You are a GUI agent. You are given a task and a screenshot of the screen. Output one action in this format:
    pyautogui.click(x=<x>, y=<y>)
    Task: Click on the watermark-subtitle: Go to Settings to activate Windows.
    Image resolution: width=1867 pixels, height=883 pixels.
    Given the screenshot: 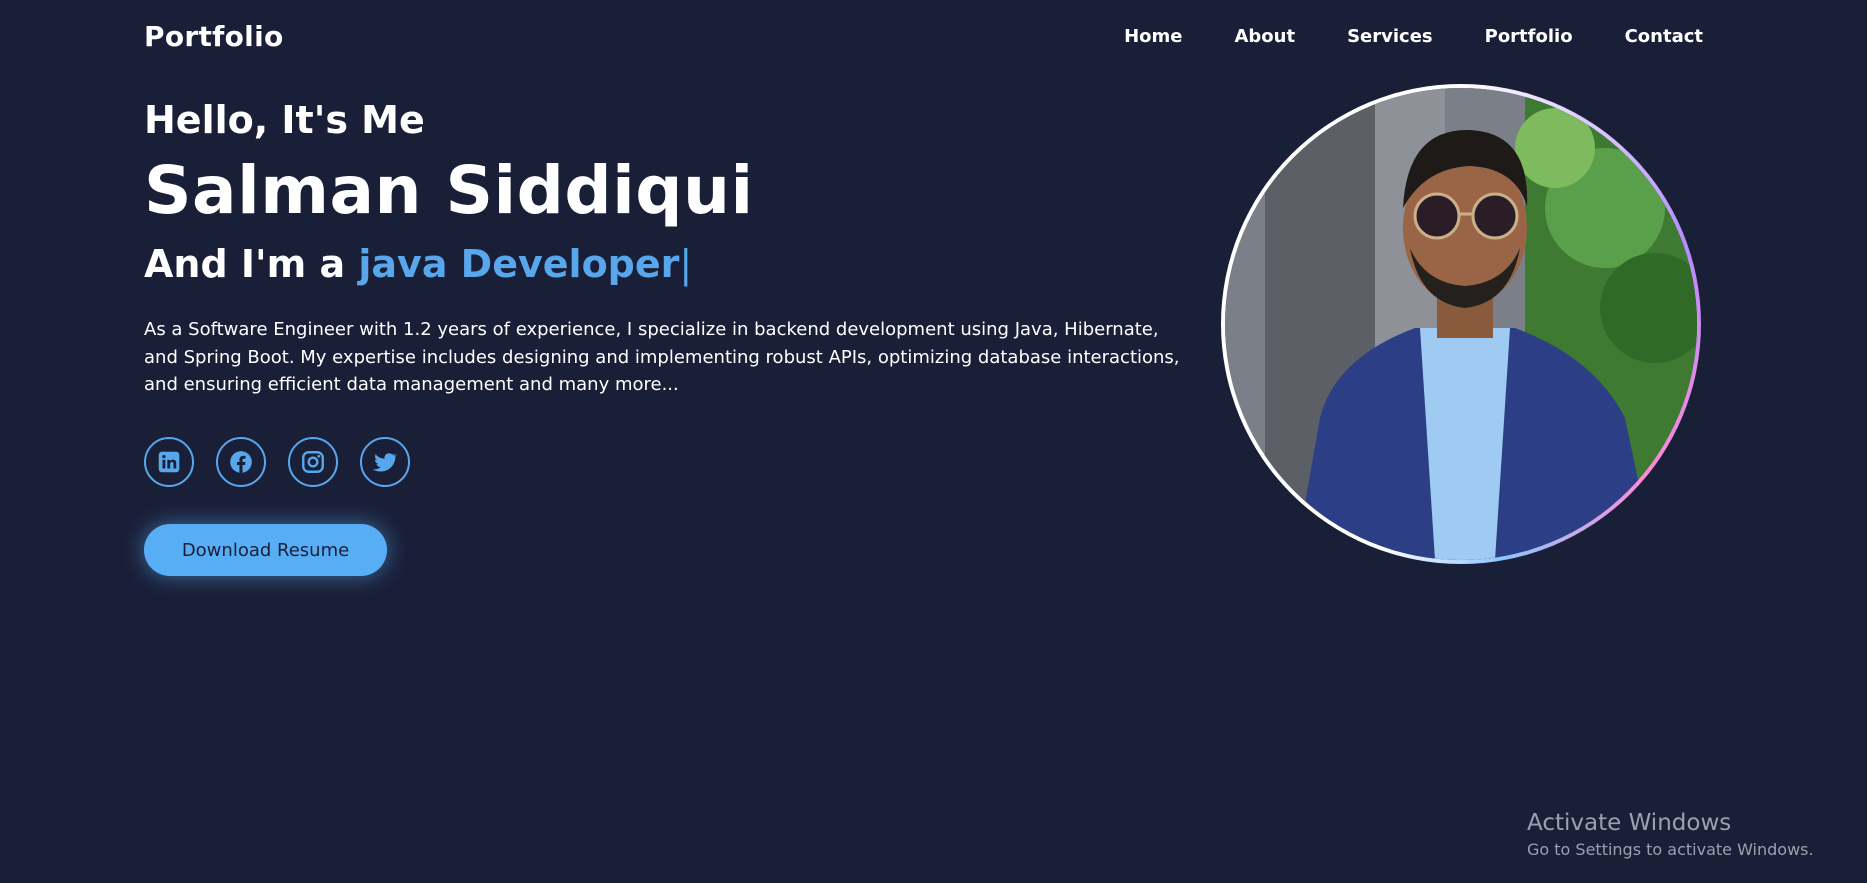 What is the action you would take?
    pyautogui.click(x=1670, y=849)
    